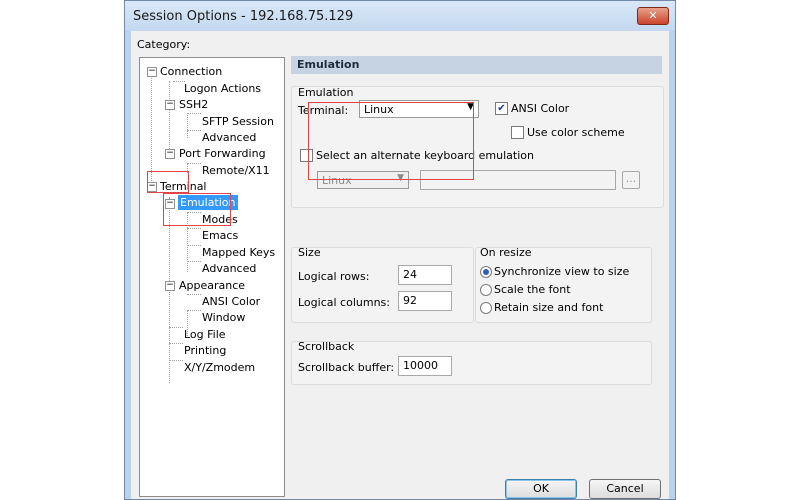 This screenshot has width=810, height=500. What do you see at coordinates (334, 276) in the screenshot?
I see `logical-rows-label: Logical rows:` at bounding box center [334, 276].